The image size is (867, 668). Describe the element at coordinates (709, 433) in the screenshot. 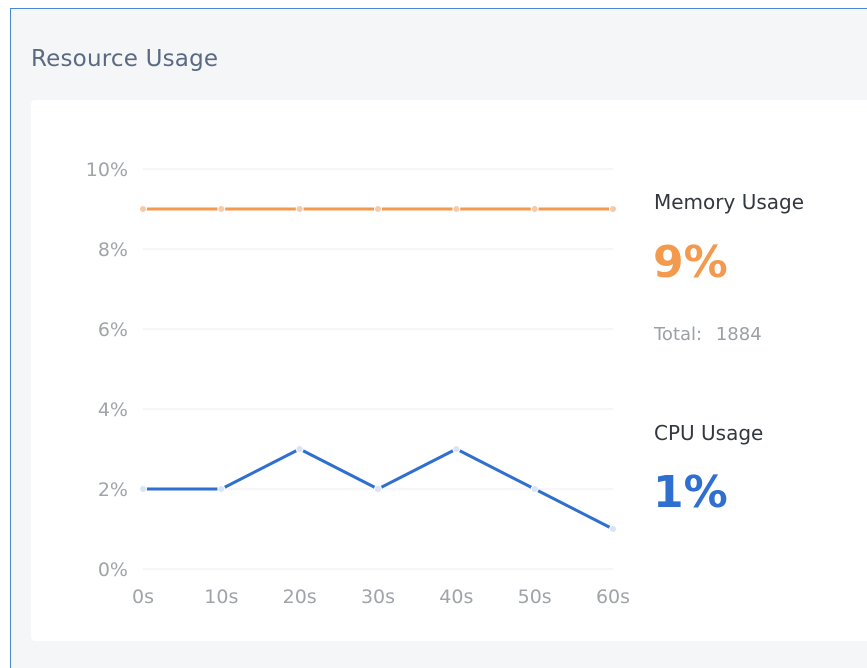

I see `cpu-usage-label: CPU Usage` at that location.